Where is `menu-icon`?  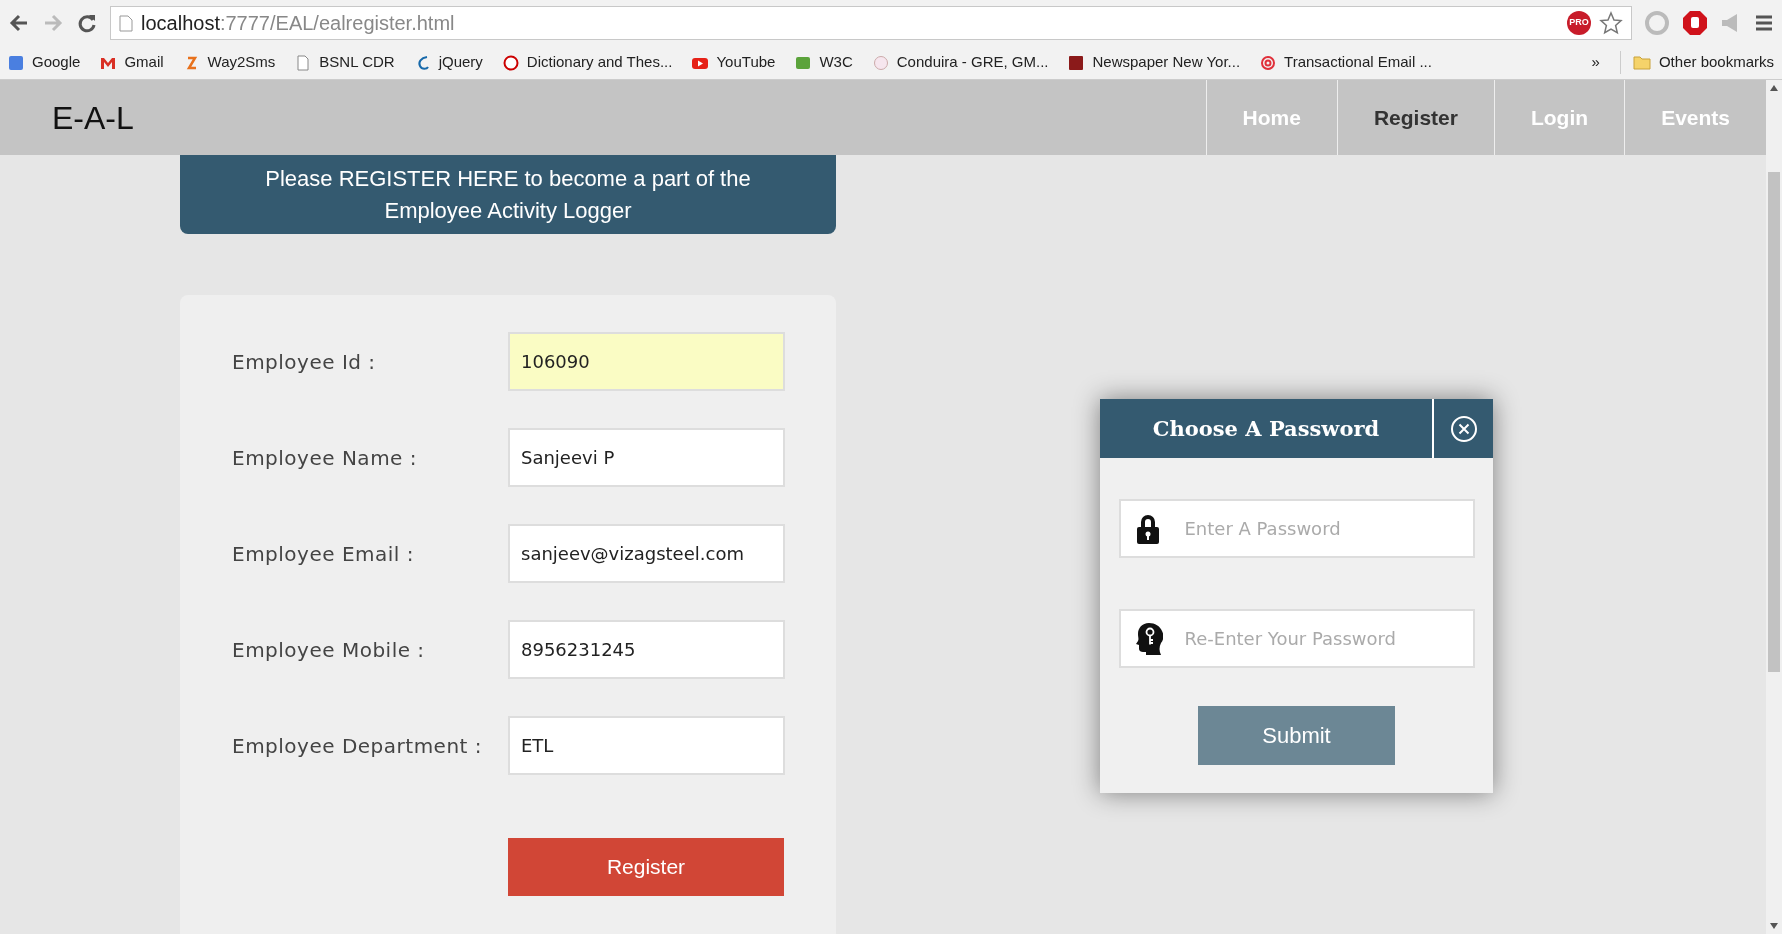
menu-icon is located at coordinates (1764, 23).